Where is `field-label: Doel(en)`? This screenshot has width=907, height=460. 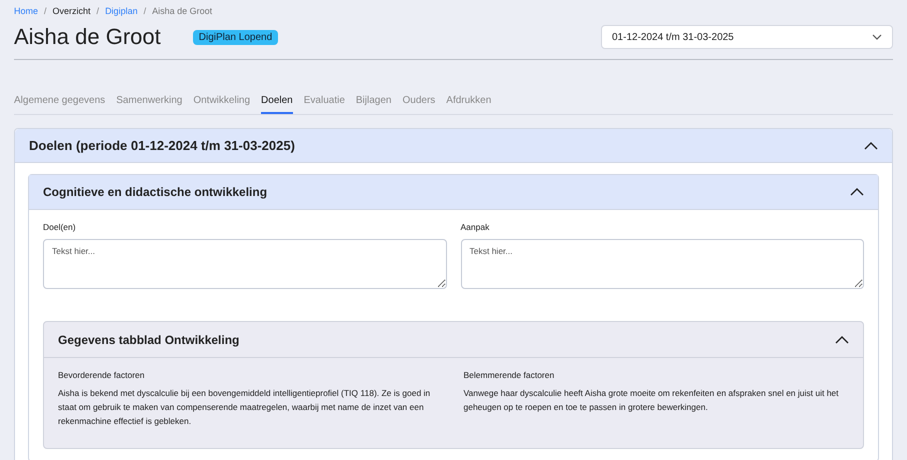 field-label: Doel(en) is located at coordinates (60, 227).